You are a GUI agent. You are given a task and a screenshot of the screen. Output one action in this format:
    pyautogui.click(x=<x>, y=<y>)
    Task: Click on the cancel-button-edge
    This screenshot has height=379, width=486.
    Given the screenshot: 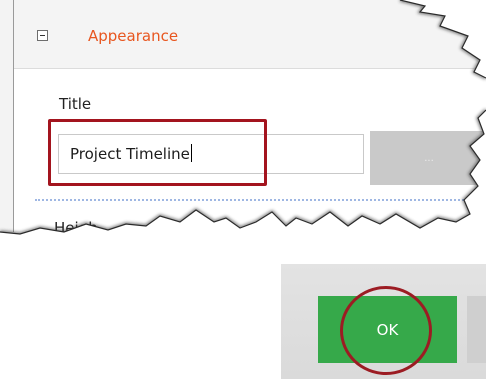 What is the action you would take?
    pyautogui.click(x=476, y=329)
    